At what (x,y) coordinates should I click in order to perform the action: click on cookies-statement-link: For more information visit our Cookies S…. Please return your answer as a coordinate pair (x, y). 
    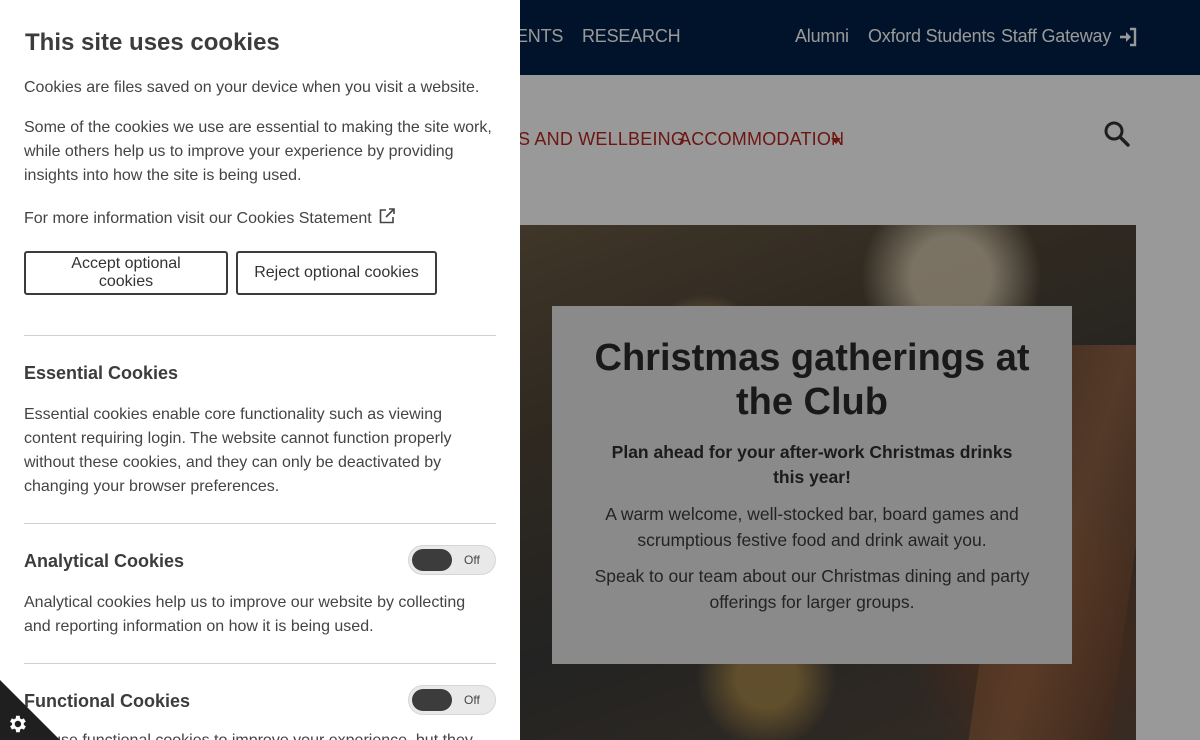
    Looking at the image, I should click on (210, 219).